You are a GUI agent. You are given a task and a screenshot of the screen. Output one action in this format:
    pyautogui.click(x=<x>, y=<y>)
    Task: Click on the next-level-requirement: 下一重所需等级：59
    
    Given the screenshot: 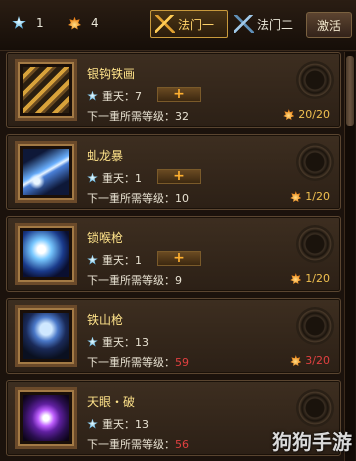 What is the action you would take?
    pyautogui.click(x=138, y=362)
    